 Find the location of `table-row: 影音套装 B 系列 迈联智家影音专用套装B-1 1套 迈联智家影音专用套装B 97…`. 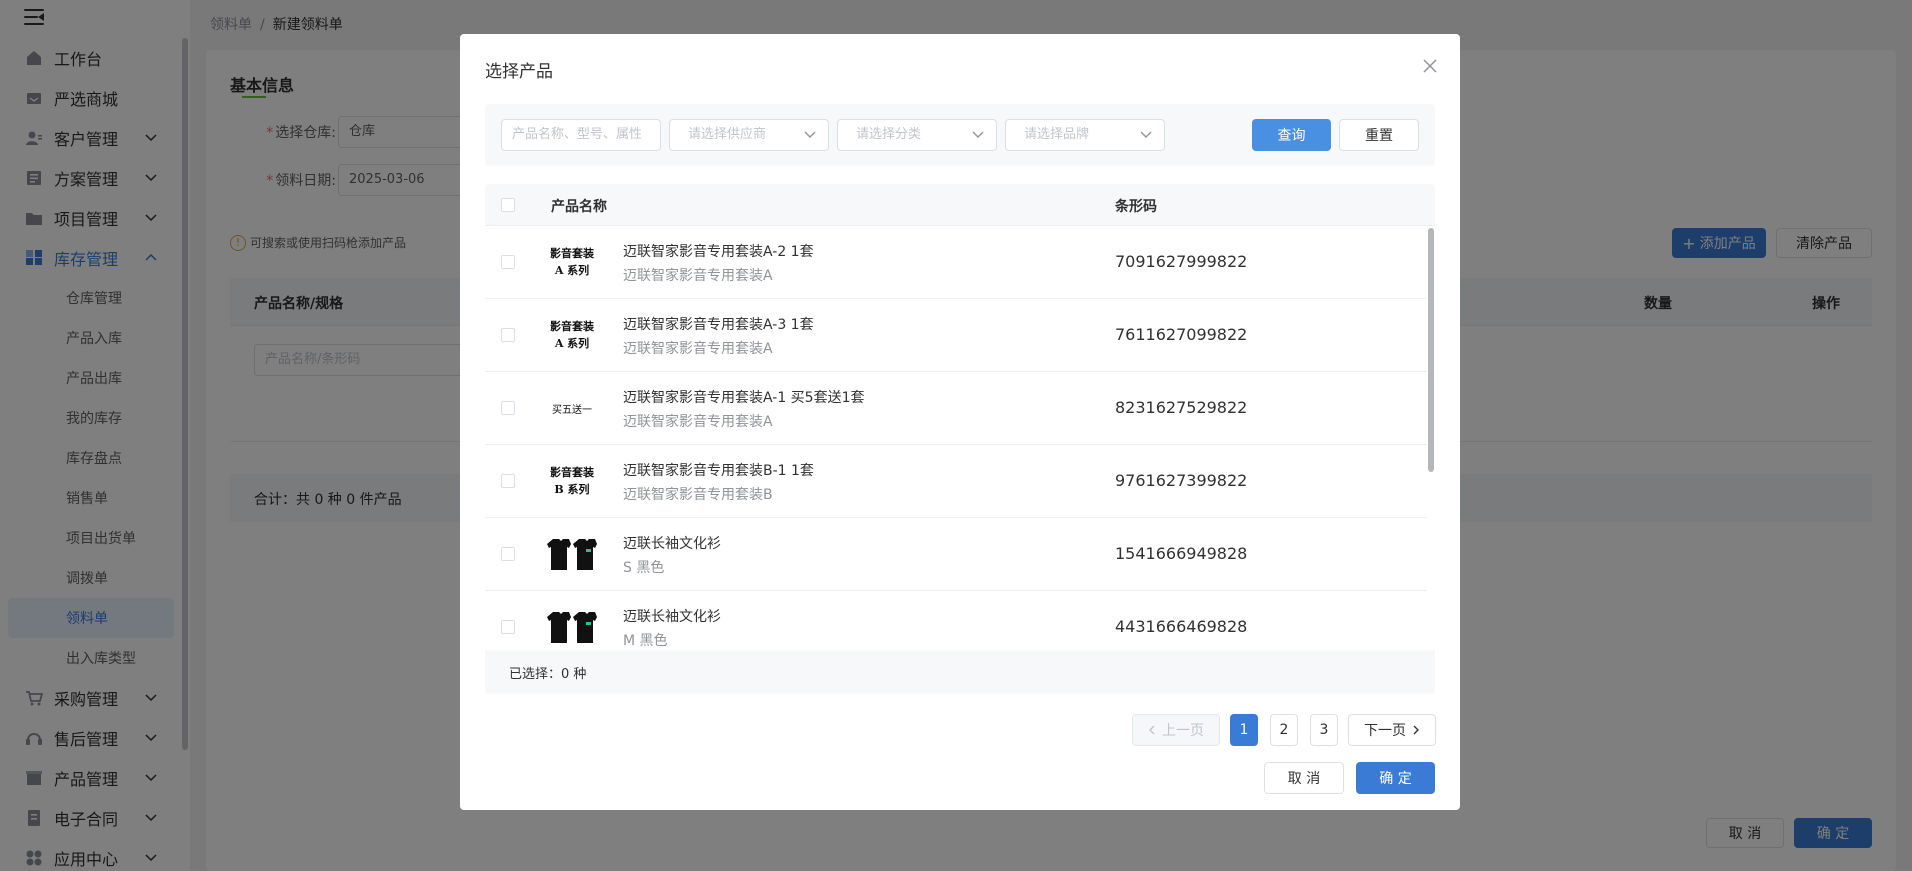

table-row: 影音套装 B 系列 迈联智家影音专用套装B-1 1套 迈联智家影音专用套装B 97… is located at coordinates (956, 481).